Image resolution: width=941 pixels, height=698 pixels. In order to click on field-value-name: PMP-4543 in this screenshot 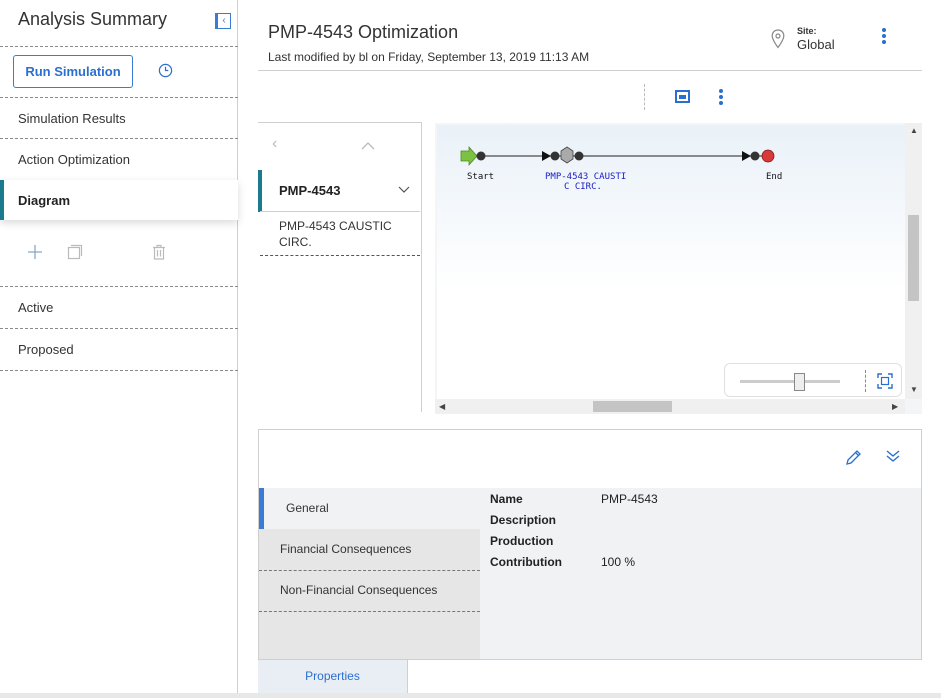, I will do `click(629, 499)`.